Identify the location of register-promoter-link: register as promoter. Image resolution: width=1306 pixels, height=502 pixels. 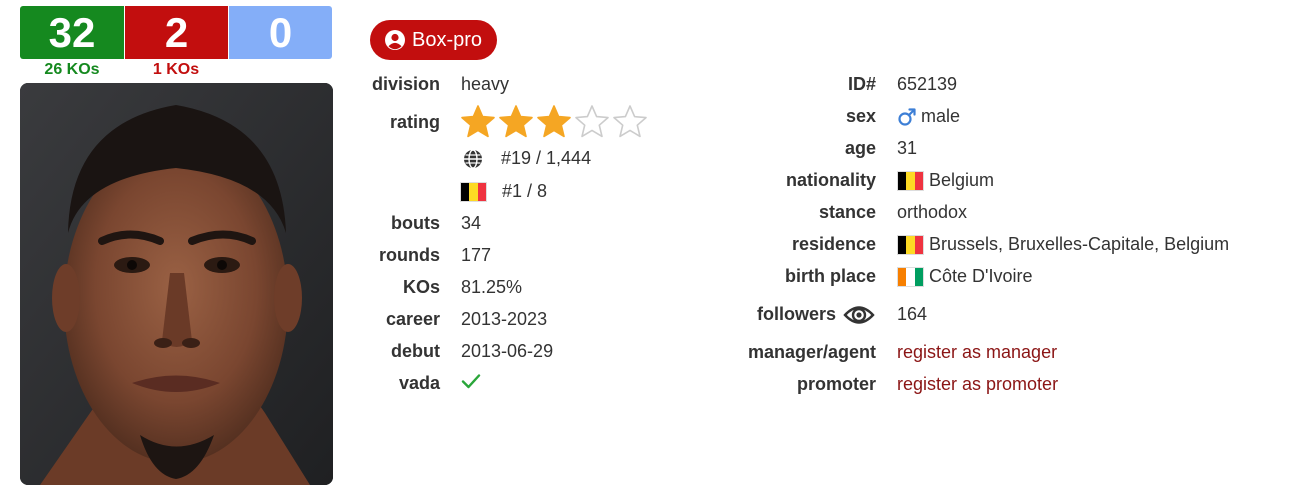
(977, 384).